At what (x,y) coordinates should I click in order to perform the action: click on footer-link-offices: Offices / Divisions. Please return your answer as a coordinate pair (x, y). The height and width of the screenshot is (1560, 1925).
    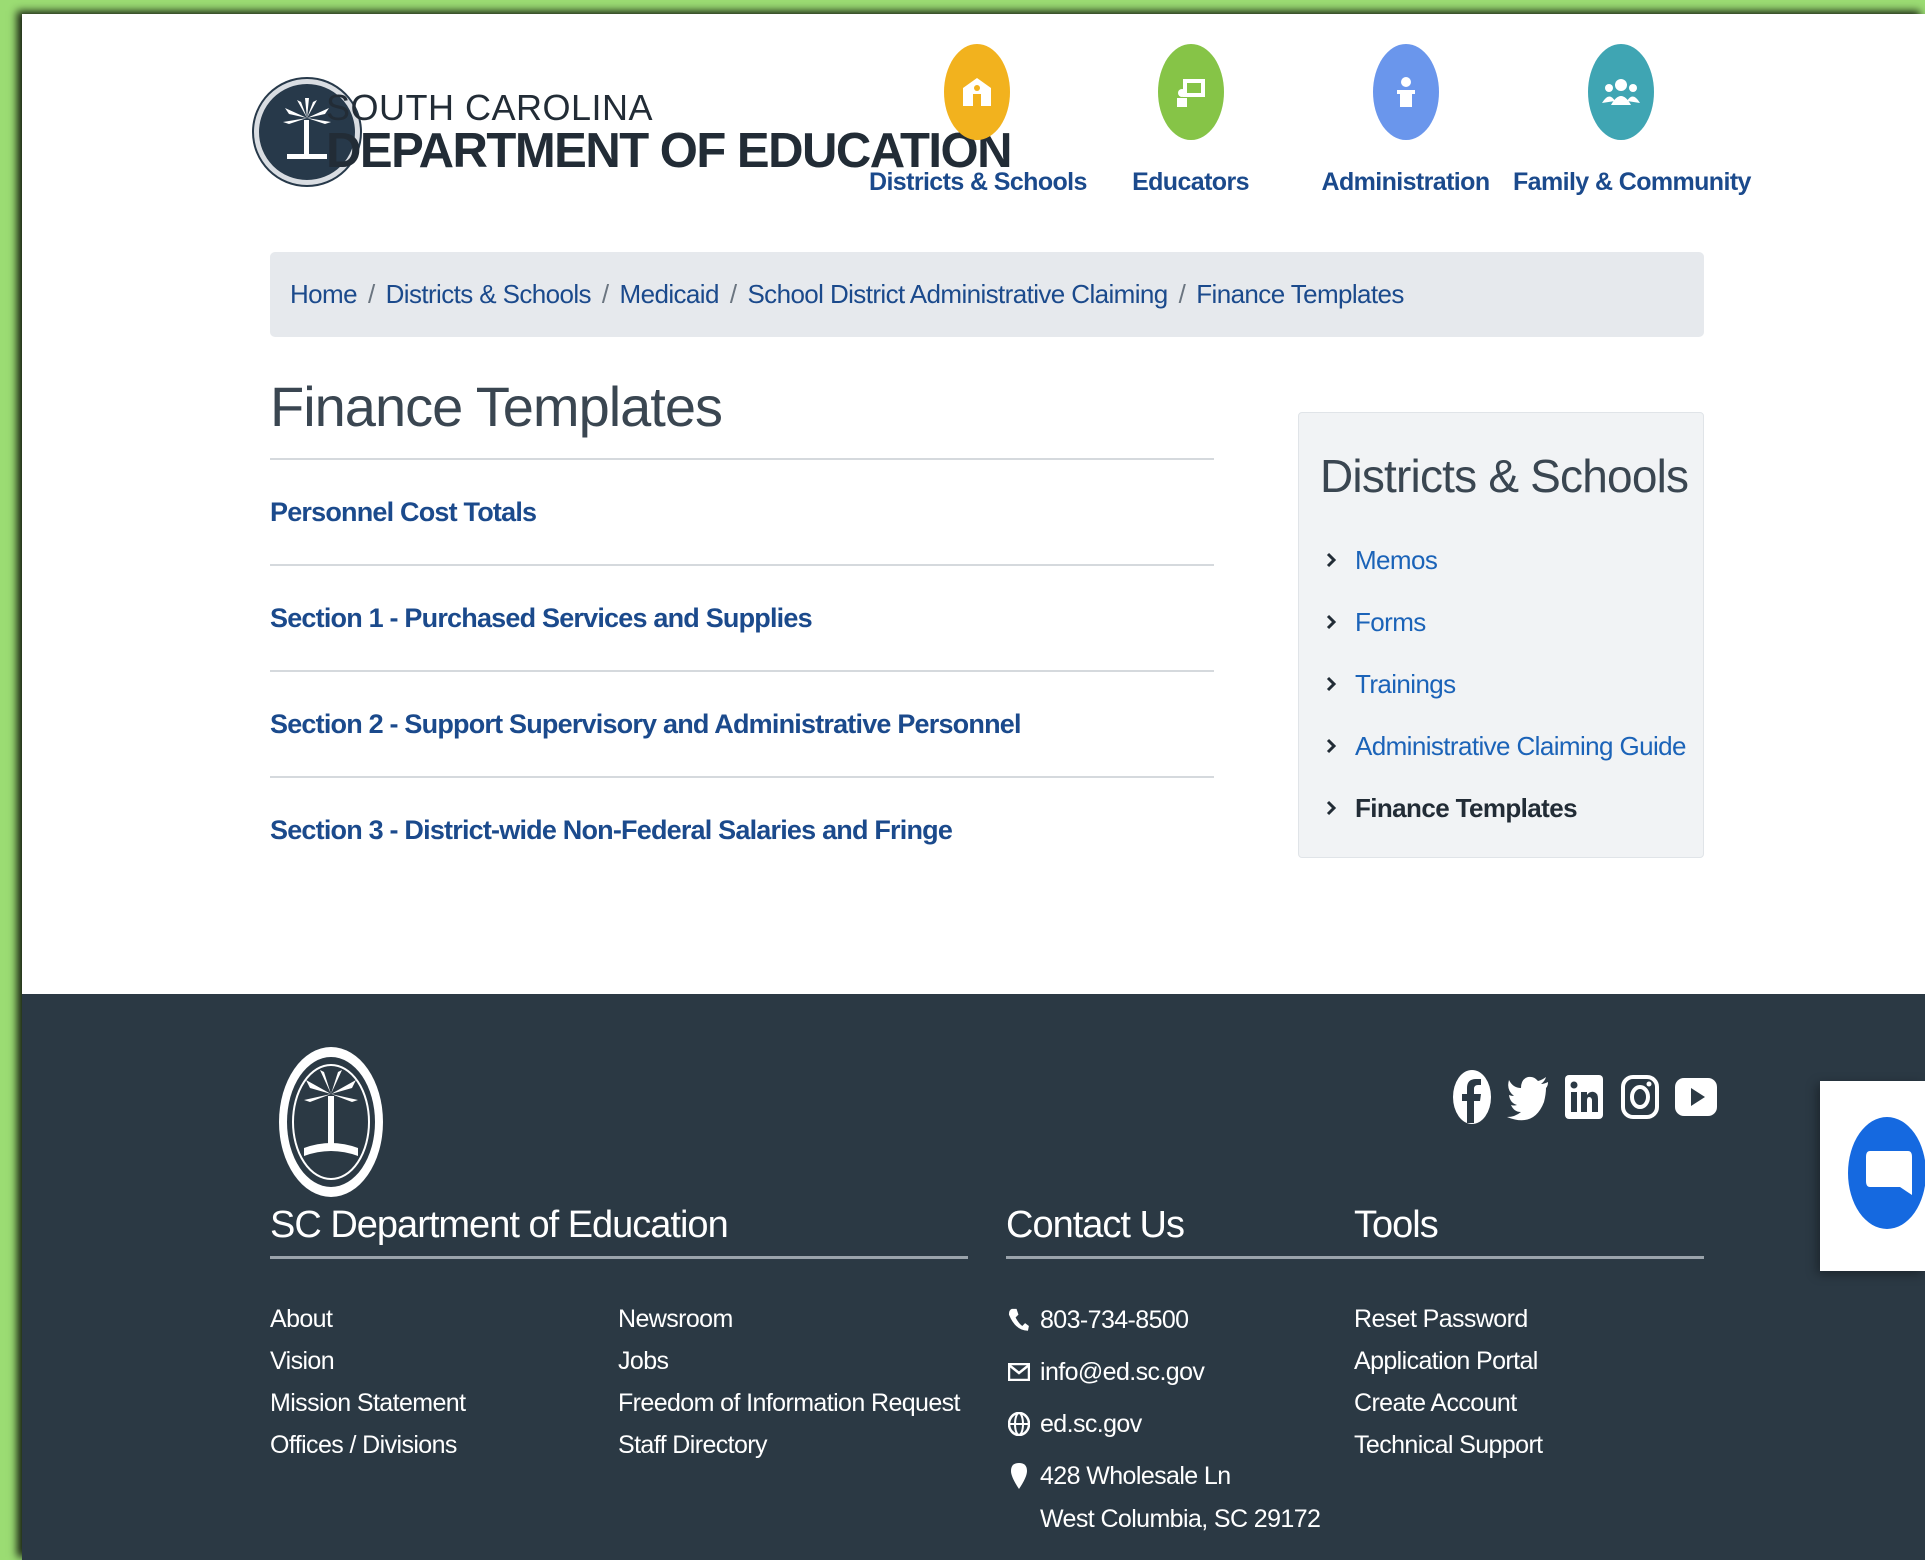
    Looking at the image, I should click on (367, 1445).